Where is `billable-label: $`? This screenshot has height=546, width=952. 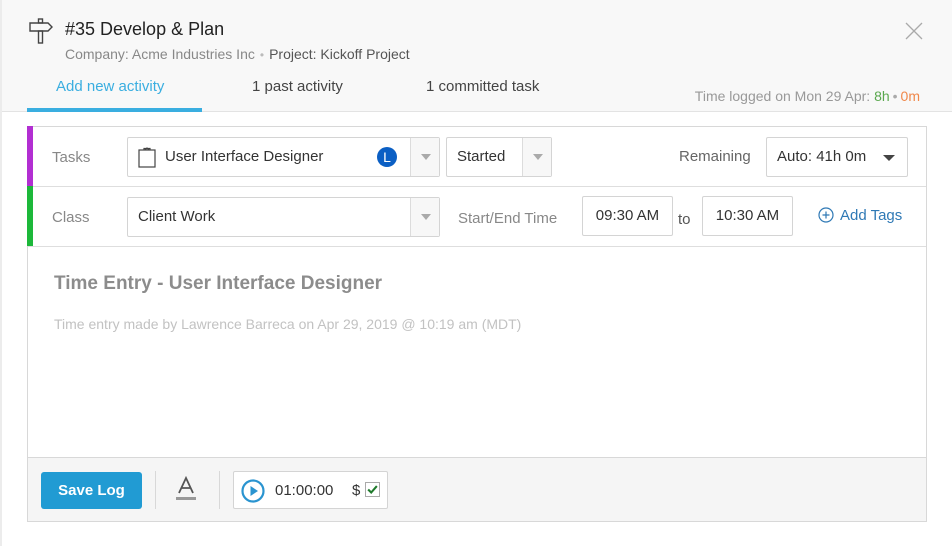
billable-label: $ is located at coordinates (356, 490).